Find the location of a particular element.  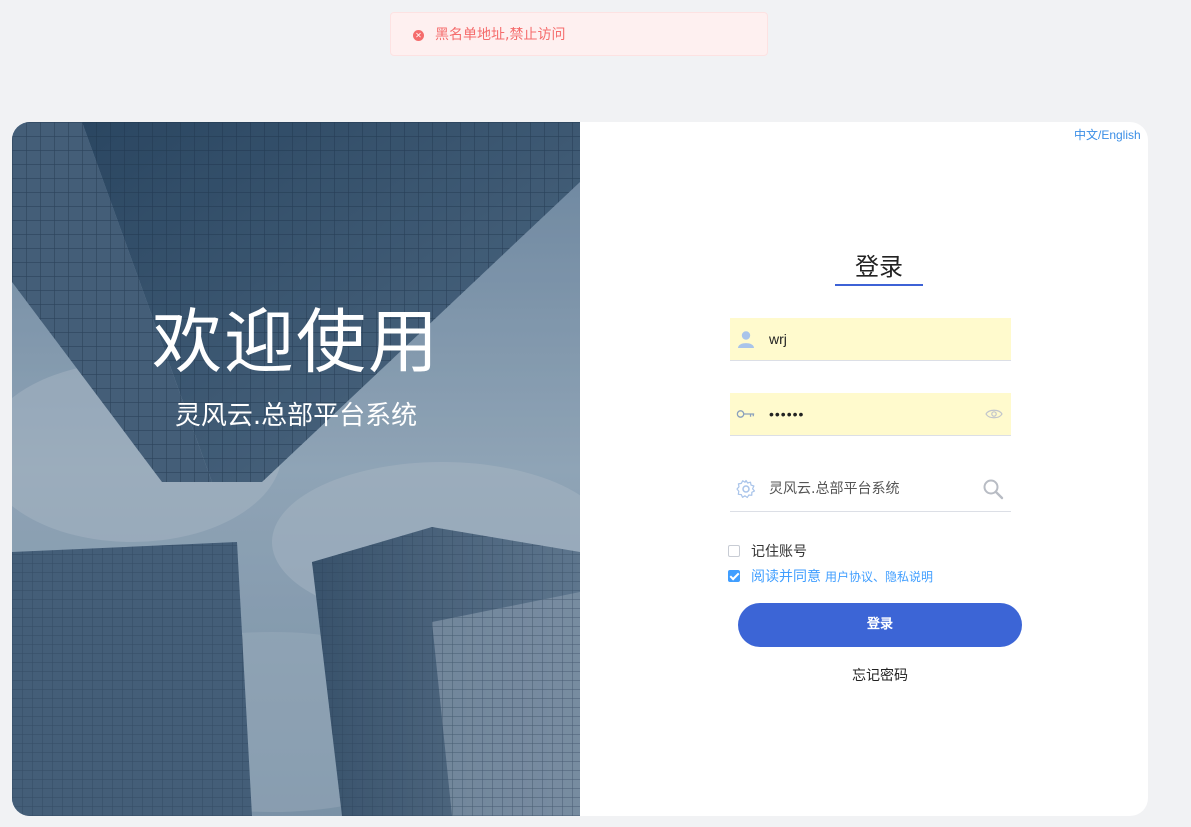

login-heading-underline is located at coordinates (879, 285).